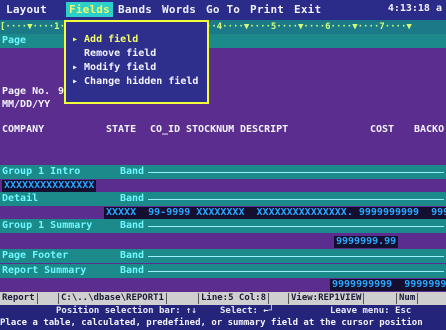  What do you see at coordinates (23, 129) in the screenshot?
I see `header-company: COMPANY` at bounding box center [23, 129].